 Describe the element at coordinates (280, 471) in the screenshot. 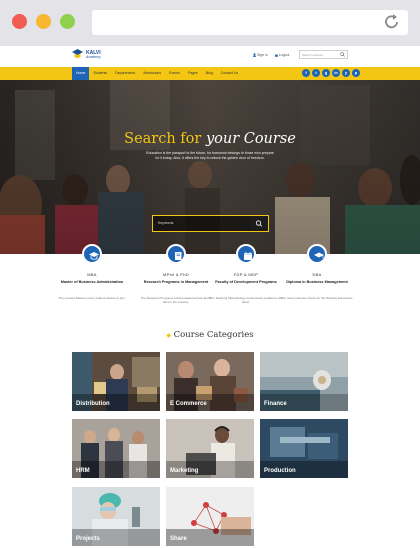

I see `category-label: Production` at that location.